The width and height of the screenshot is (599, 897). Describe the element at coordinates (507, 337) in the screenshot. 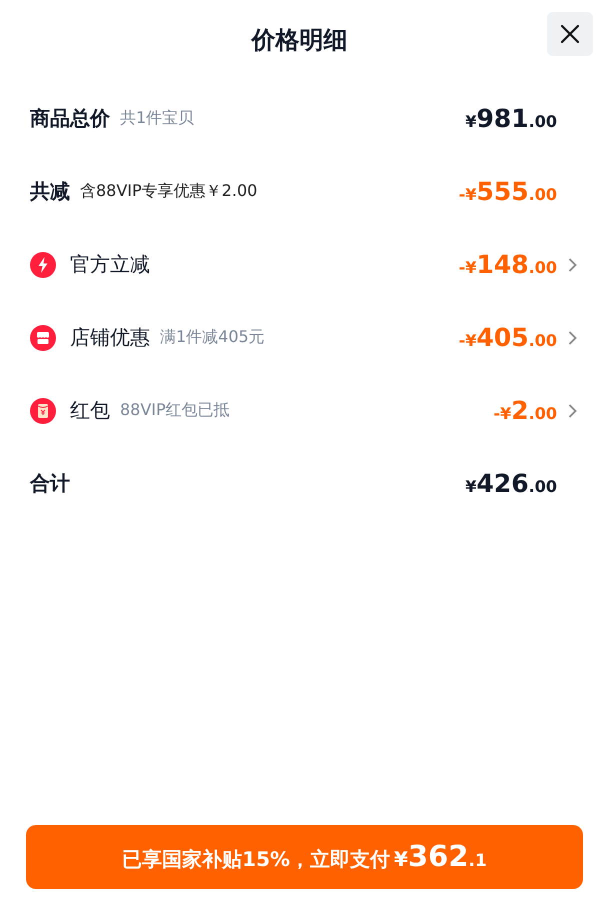

I see `price-amount: -¥405.00` at that location.